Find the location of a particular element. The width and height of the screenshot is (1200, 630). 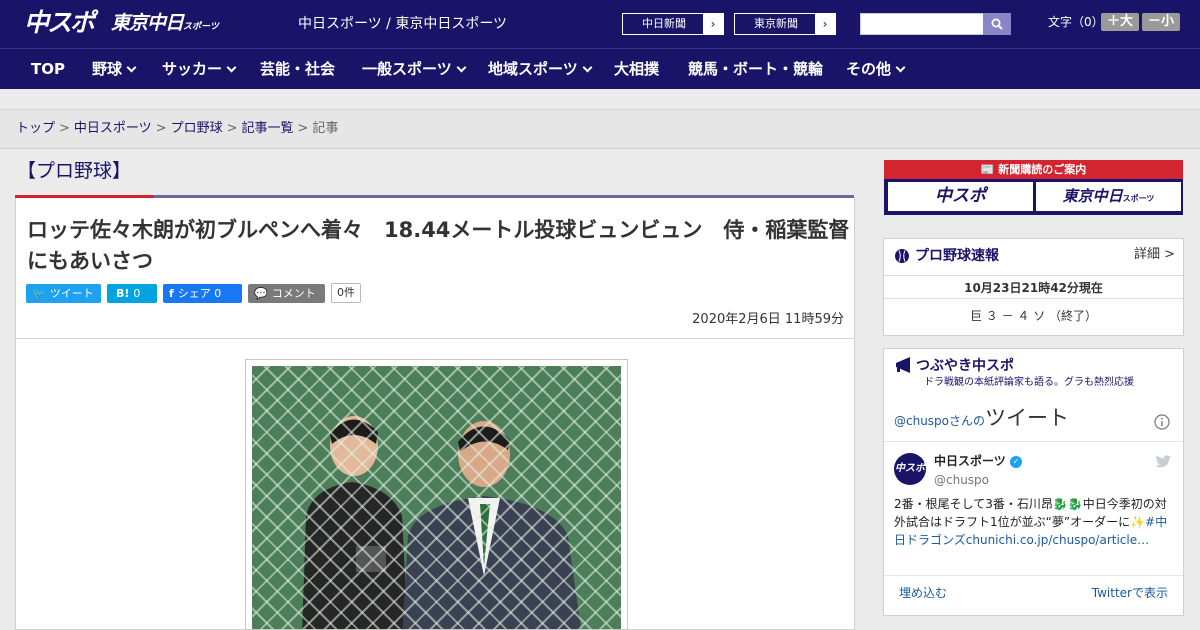

nav-item-top: TOP is located at coordinates (48, 69).